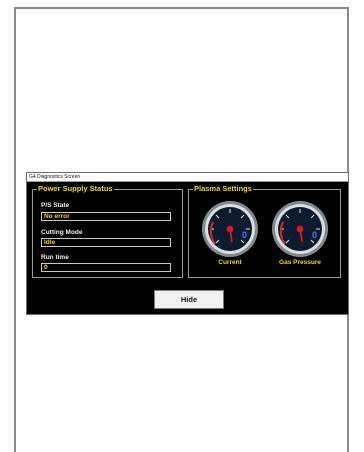  I want to click on power-supply-title: Power Supply Status, so click(75, 189).